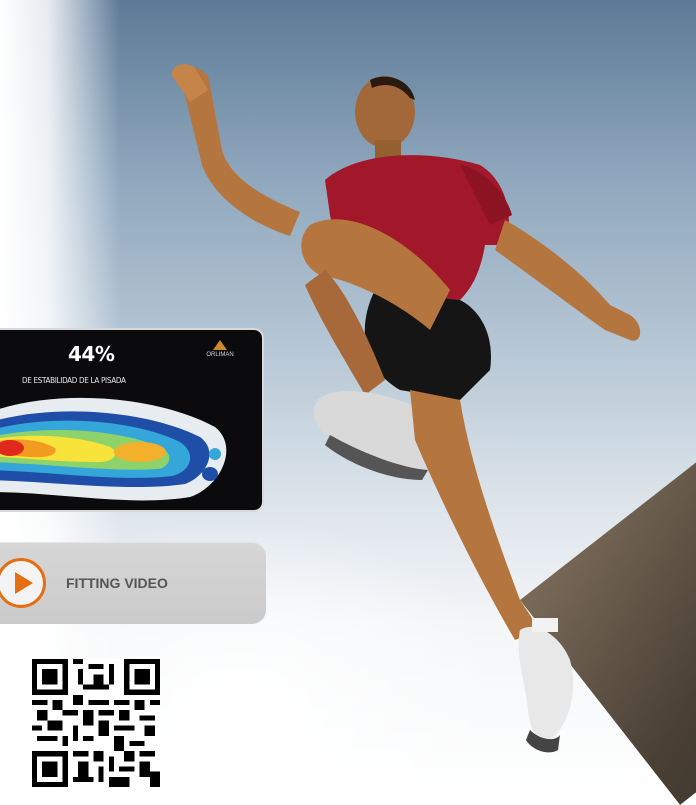 This screenshot has height=805, width=696. I want to click on fitting-video-button: FITTING VIDEO, so click(133, 583).